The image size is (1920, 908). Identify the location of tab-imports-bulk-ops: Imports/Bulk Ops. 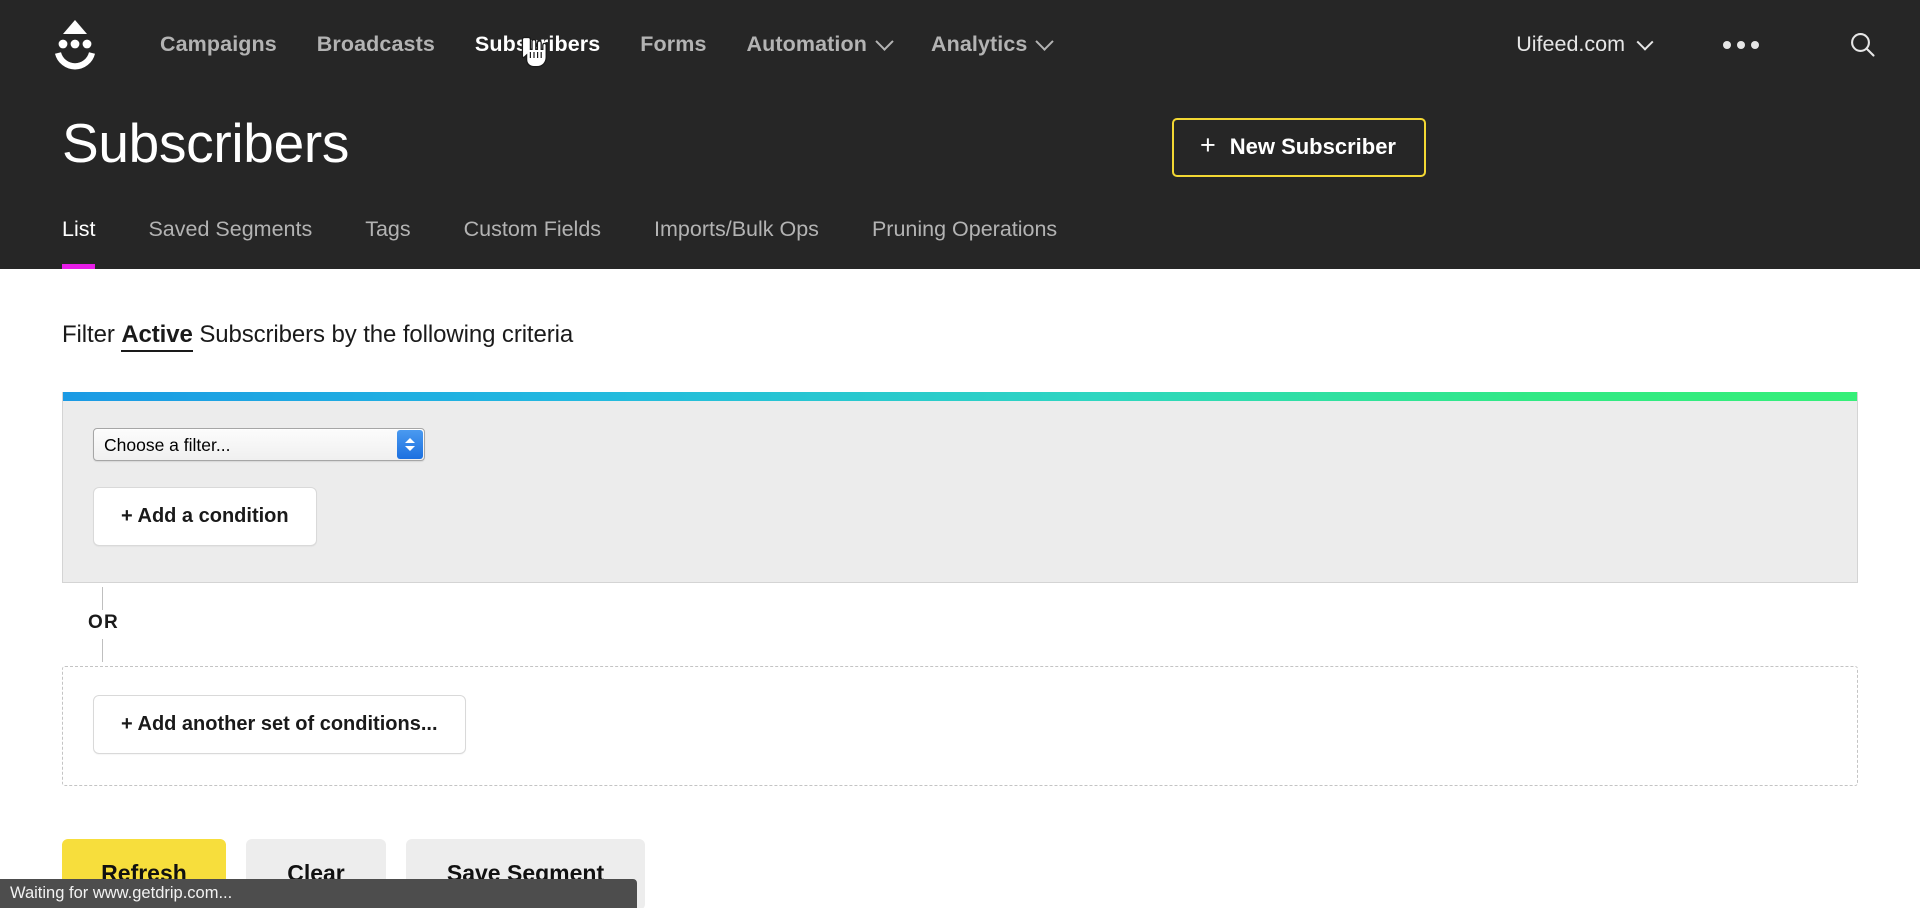
(736, 238).